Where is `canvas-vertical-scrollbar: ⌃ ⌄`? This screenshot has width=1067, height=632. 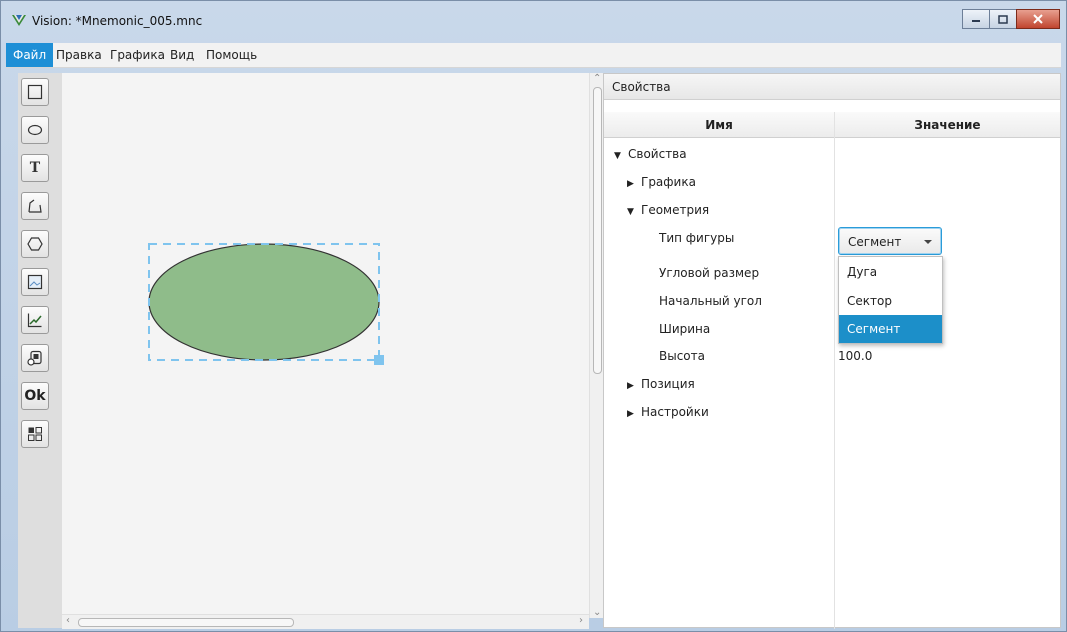
canvas-vertical-scrollbar: ⌃ ⌄ is located at coordinates (596, 345).